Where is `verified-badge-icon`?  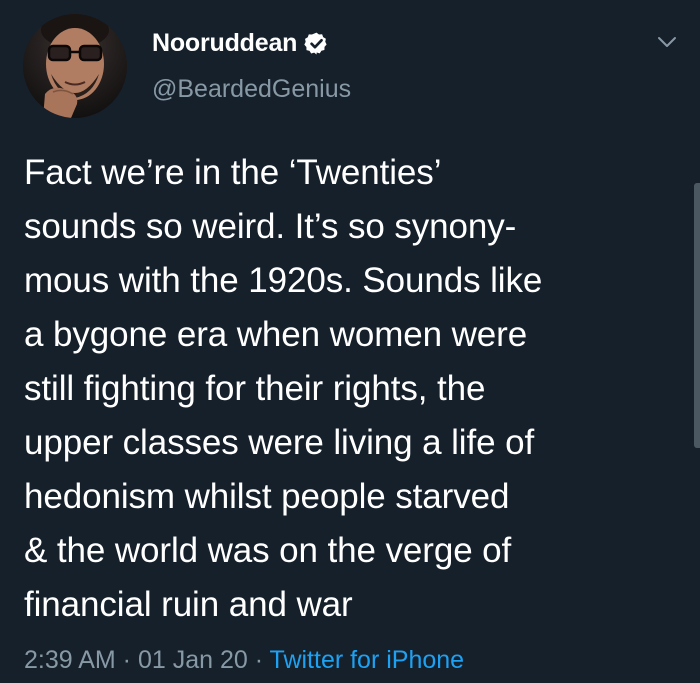 verified-badge-icon is located at coordinates (316, 43).